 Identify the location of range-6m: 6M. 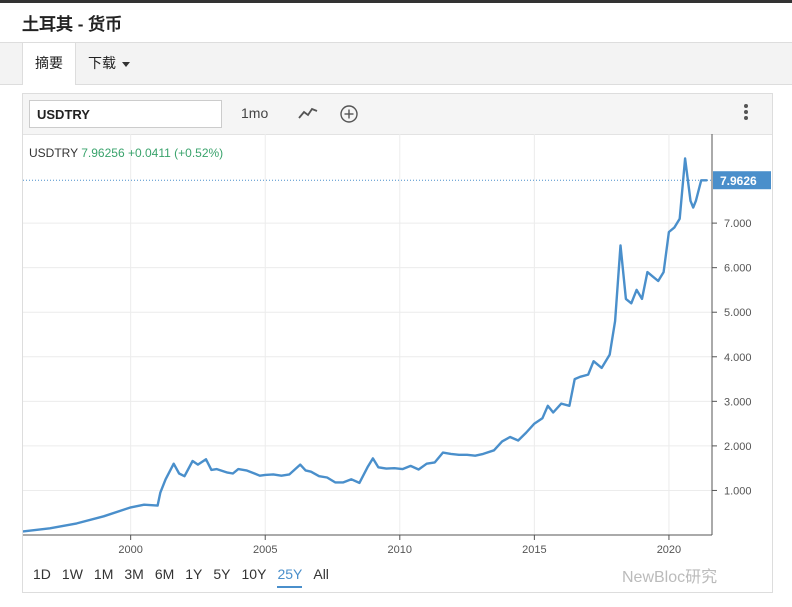
(164, 575).